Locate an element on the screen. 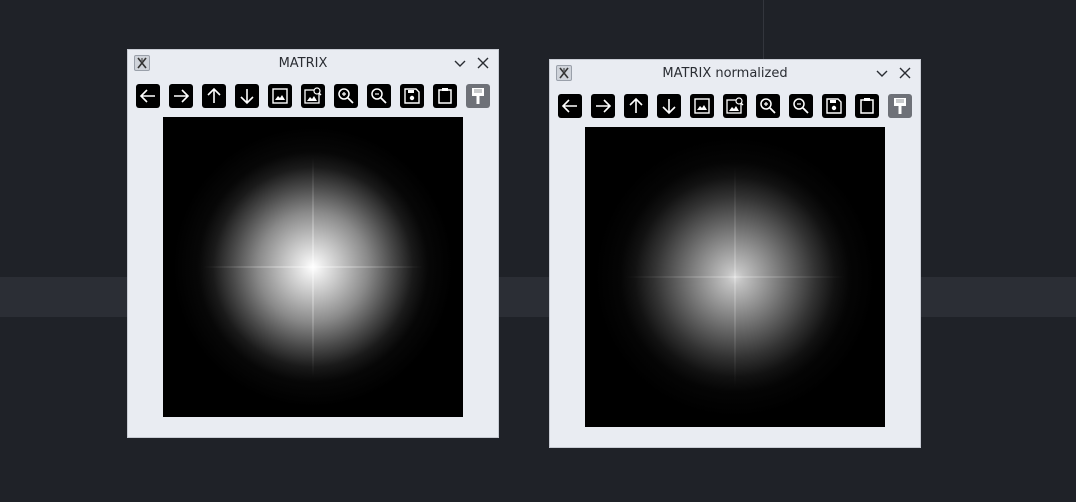  window-titlebar: MATRIX normalized is located at coordinates (735, 74).